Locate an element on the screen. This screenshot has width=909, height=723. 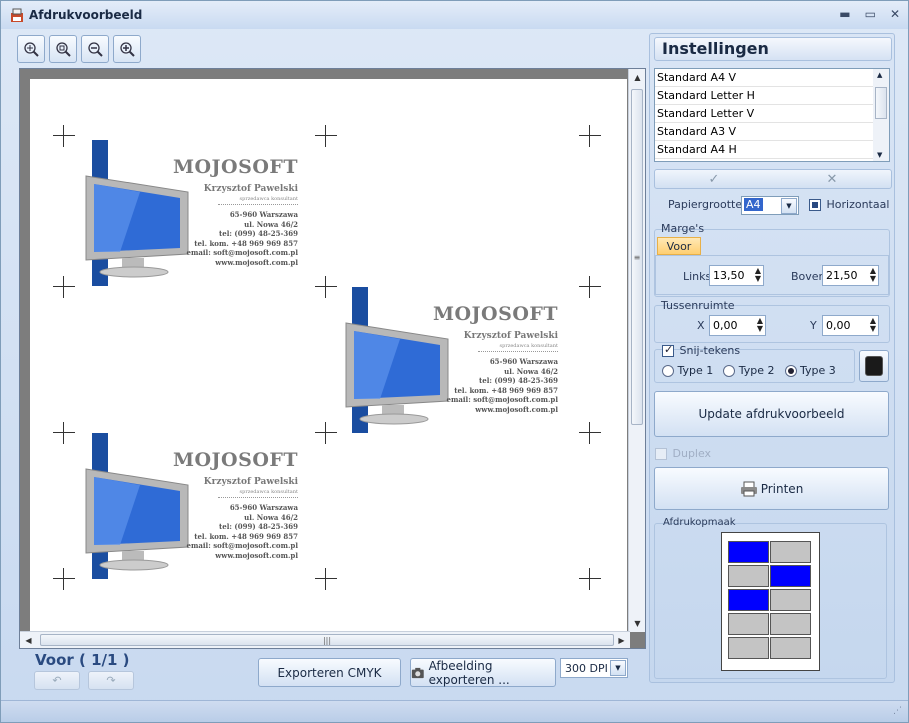
preset-list-scrollbar: ▲ ▼ is located at coordinates (881, 115).